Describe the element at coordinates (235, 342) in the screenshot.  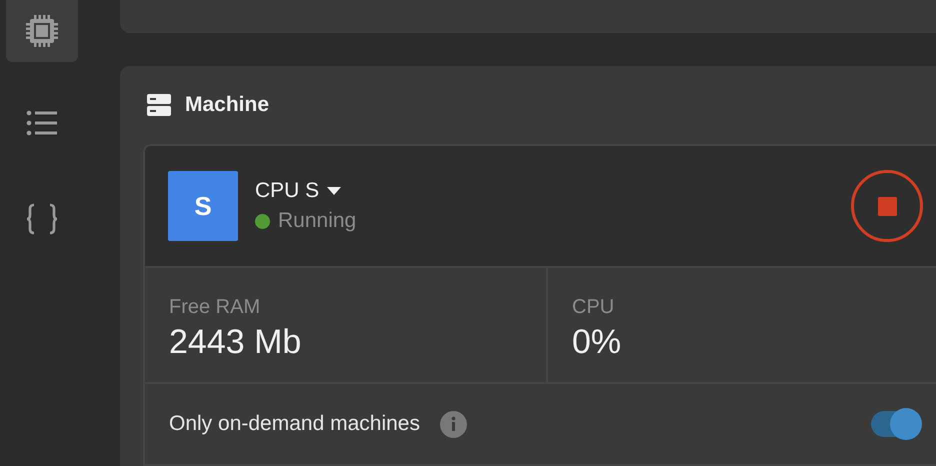
I see `stat-value: 2443 Mb` at that location.